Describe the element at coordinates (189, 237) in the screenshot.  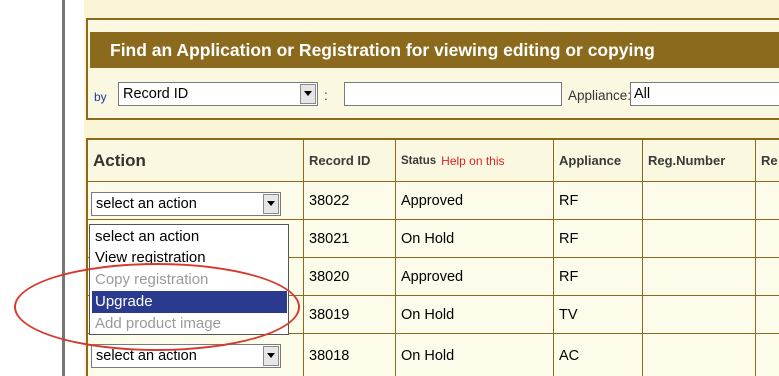
I see `dropdown-option-select-an-action: select an action` at that location.